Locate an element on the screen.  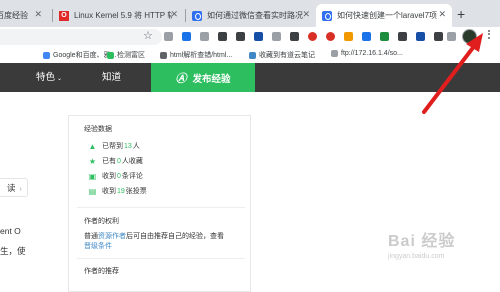
annotation-arrow-icon is located at coordinates (452, 73).